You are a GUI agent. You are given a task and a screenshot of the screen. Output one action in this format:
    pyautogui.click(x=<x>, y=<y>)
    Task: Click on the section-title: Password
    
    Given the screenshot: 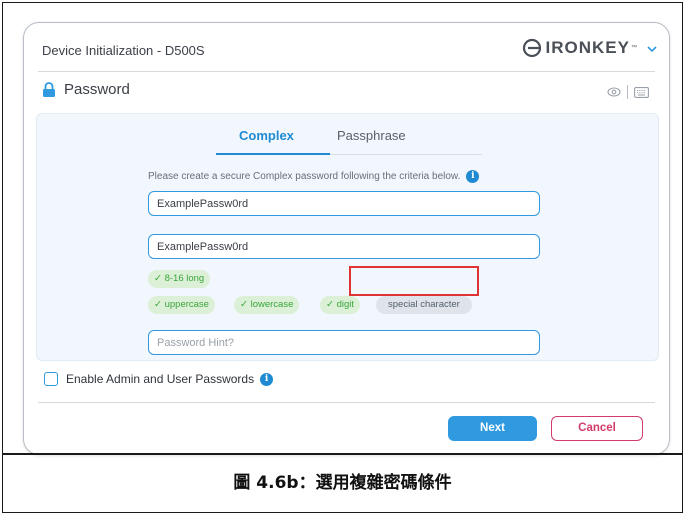 What is the action you would take?
    pyautogui.click(x=97, y=89)
    